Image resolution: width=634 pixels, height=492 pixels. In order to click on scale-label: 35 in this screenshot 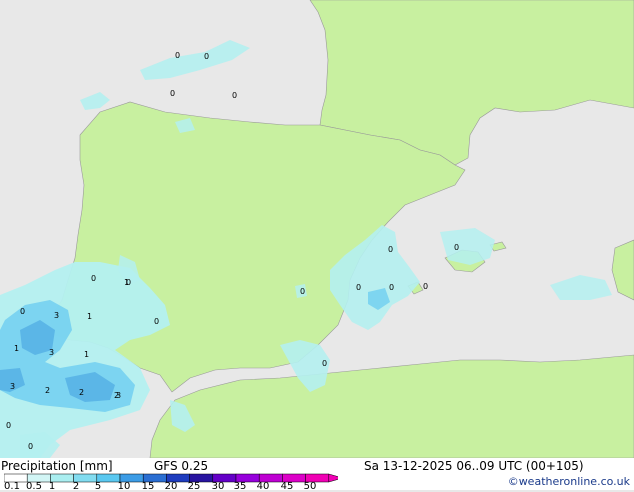, I will do `click(240, 486)`.